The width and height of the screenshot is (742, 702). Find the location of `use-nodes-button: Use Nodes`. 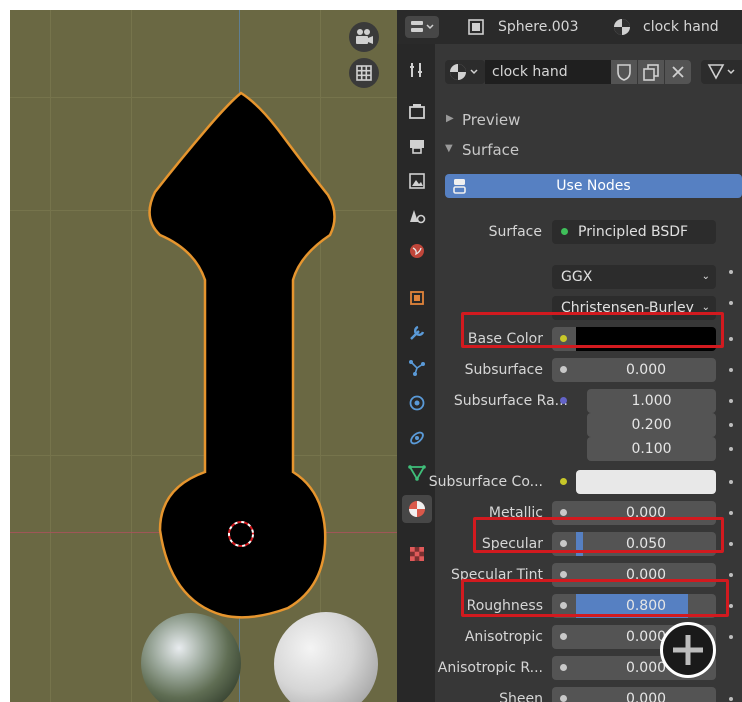

use-nodes-button: Use Nodes is located at coordinates (593, 186).